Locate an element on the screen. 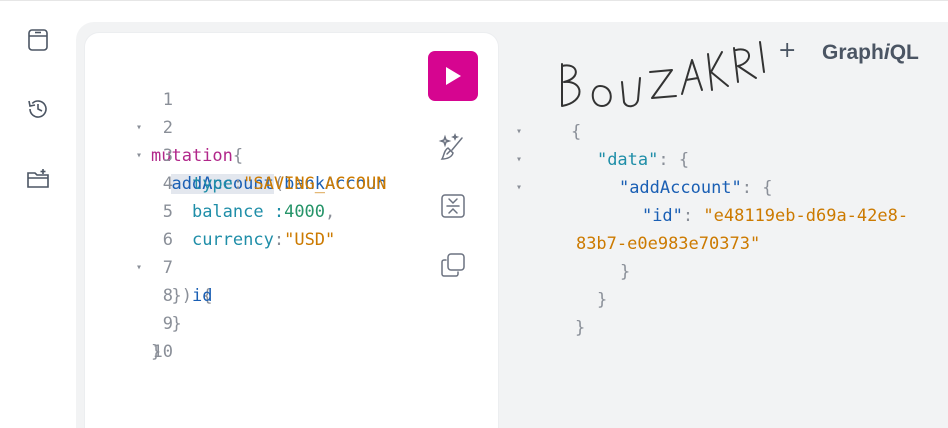  code-line: 5 currency:"USD" is located at coordinates (216, 210).